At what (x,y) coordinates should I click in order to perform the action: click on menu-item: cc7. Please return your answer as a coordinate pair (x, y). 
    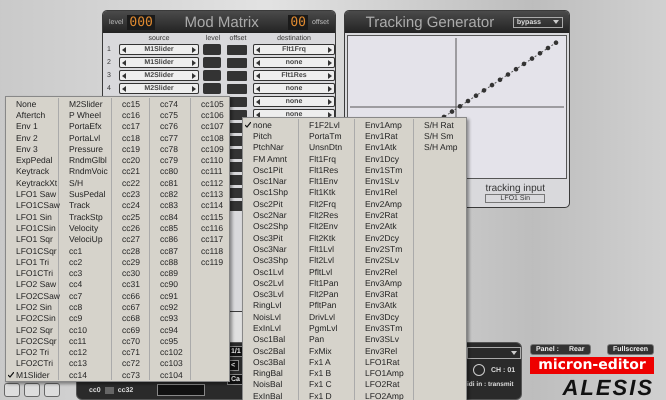
    Looking at the image, I should click on (85, 296).